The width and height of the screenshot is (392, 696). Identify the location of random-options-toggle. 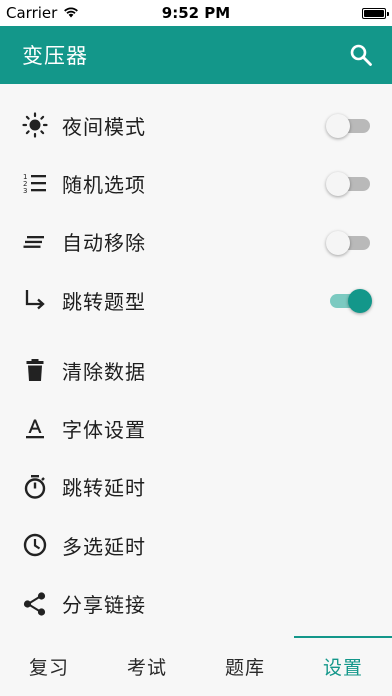
(349, 183).